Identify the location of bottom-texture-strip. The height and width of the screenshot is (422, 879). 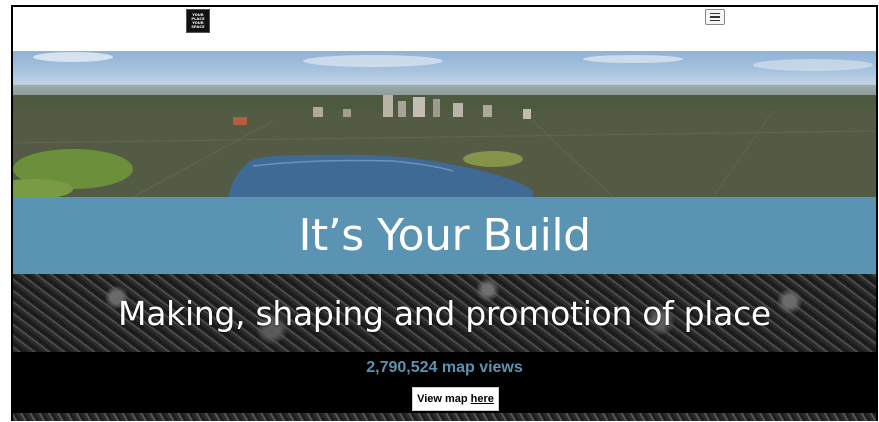
(444, 417).